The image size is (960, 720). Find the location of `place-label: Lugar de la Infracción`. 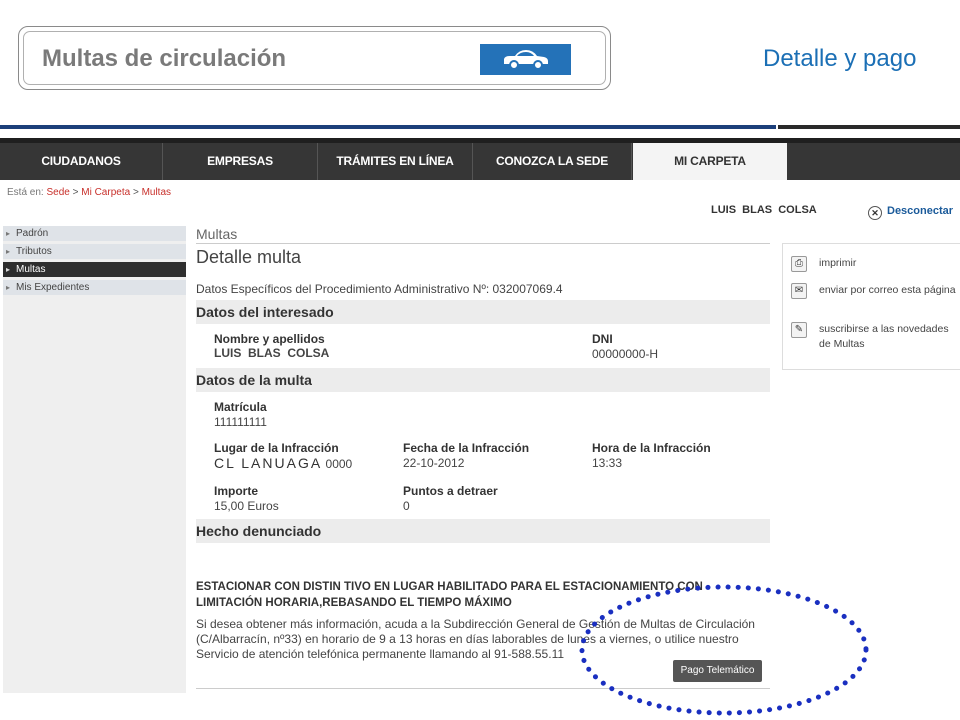

place-label: Lugar de la Infracción is located at coordinates (276, 448).